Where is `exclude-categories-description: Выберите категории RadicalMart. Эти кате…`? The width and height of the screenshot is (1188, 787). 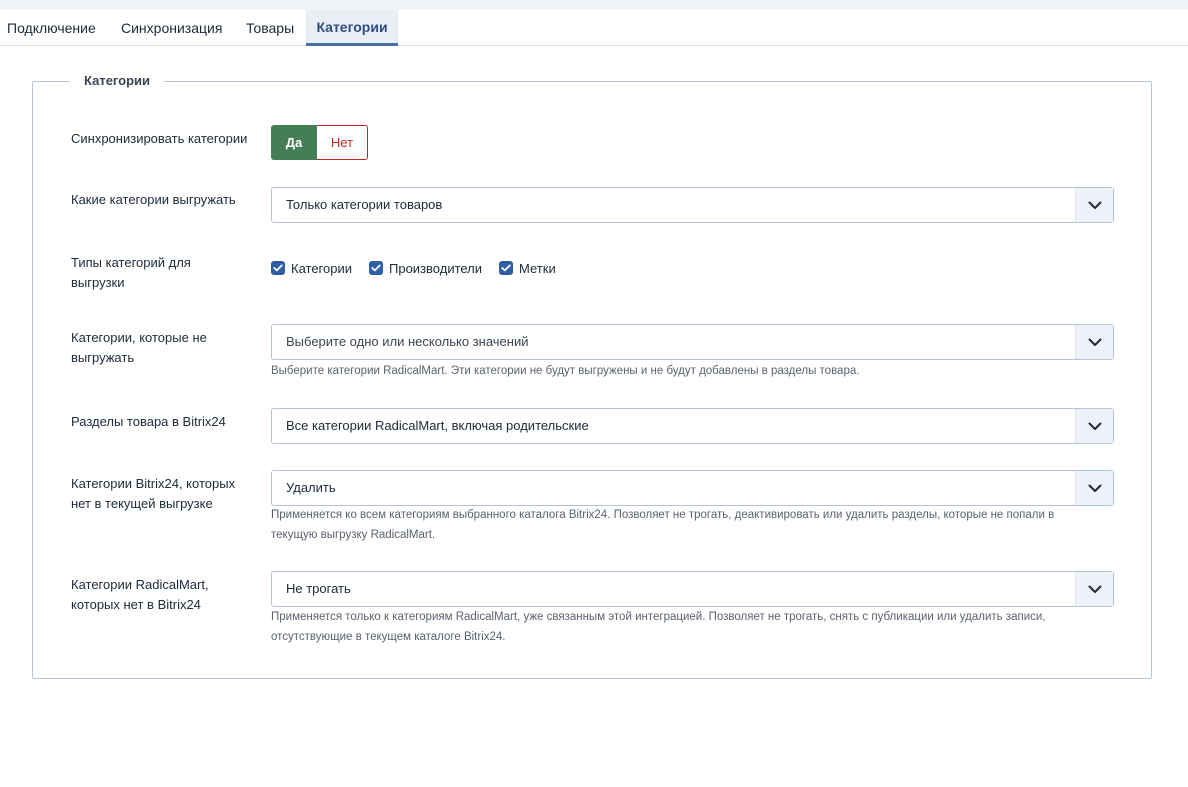 exclude-categories-description: Выберите категории RadicalMart. Эти кате… is located at coordinates (565, 371).